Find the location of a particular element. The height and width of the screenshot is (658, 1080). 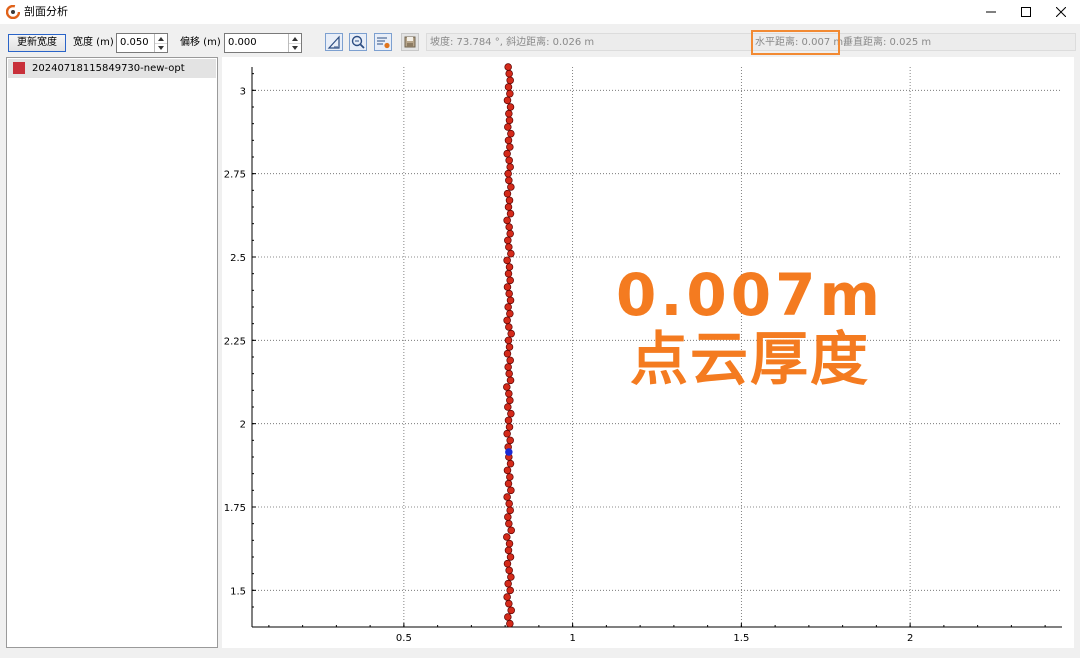

maximize-button is located at coordinates (1026, 12).